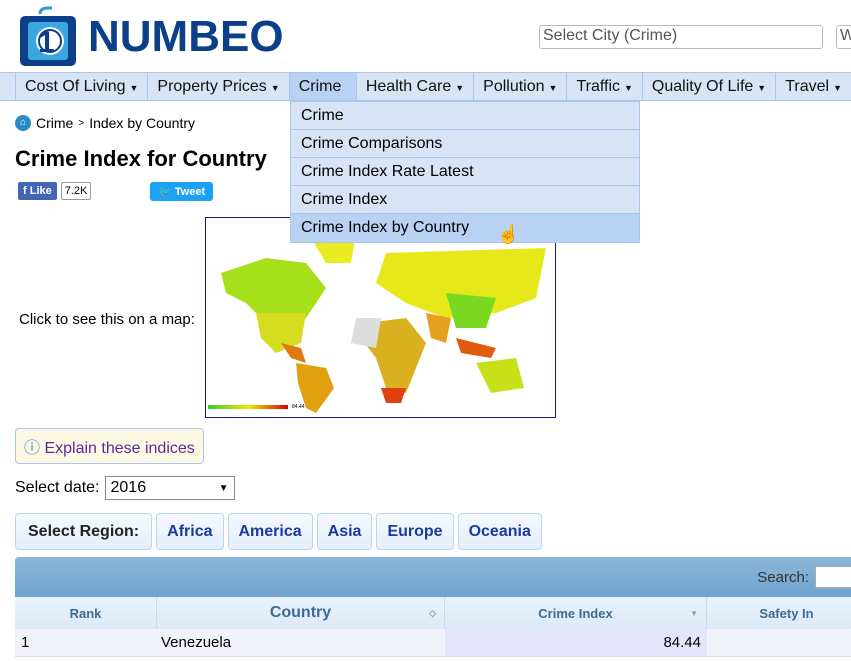 Image resolution: width=851 pixels, height=662 pixels. Describe the element at coordinates (603, 86) in the screenshot. I see `nav-traffic: Traffic ▼` at that location.